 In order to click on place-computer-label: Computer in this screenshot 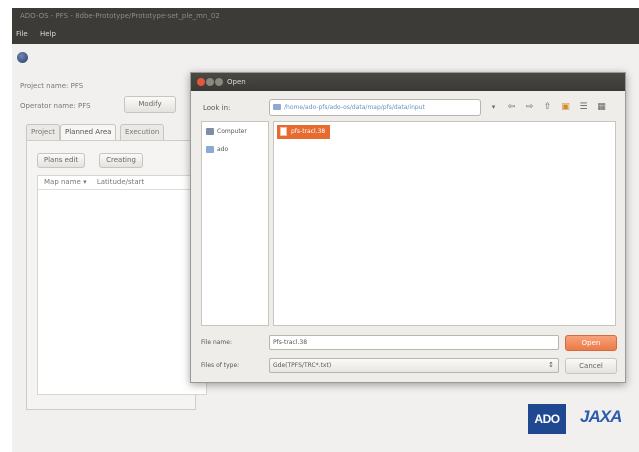, I will do `click(232, 131)`.